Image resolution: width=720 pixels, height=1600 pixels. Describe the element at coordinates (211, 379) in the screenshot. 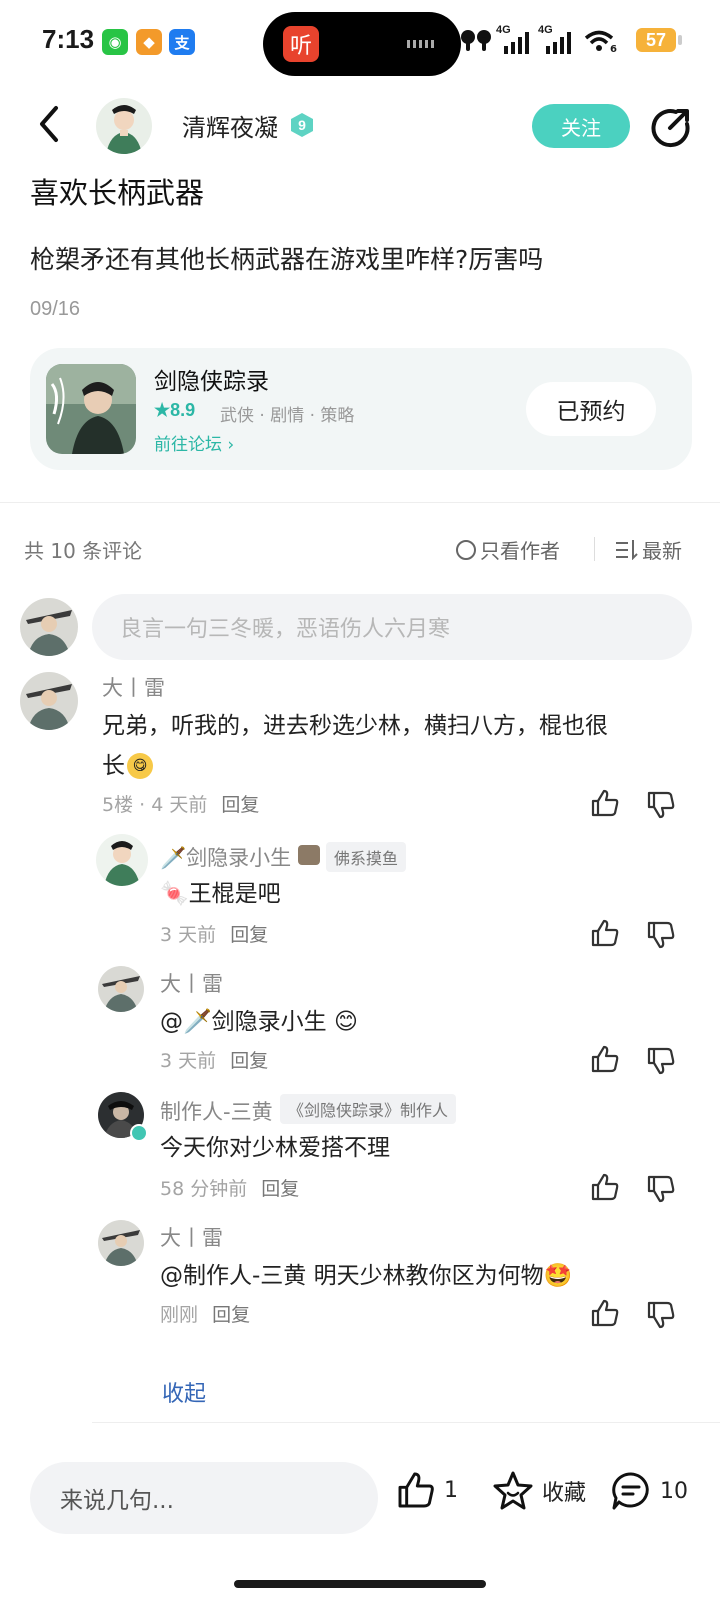

I see `game-name: 剑隐侠踪录` at that location.